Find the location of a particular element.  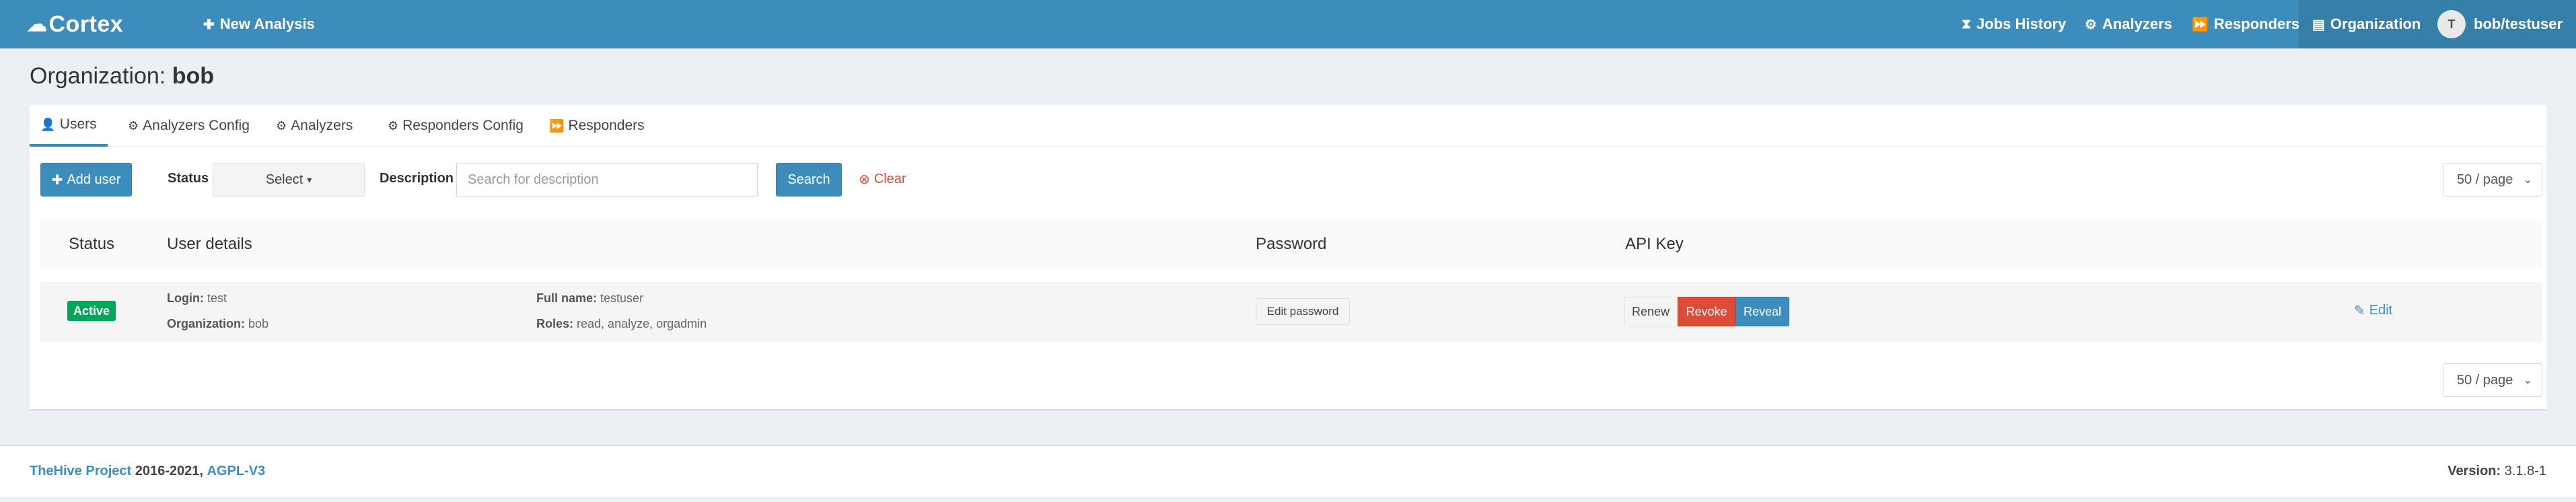

hourglass-icon: ⧗ is located at coordinates (1967, 24).